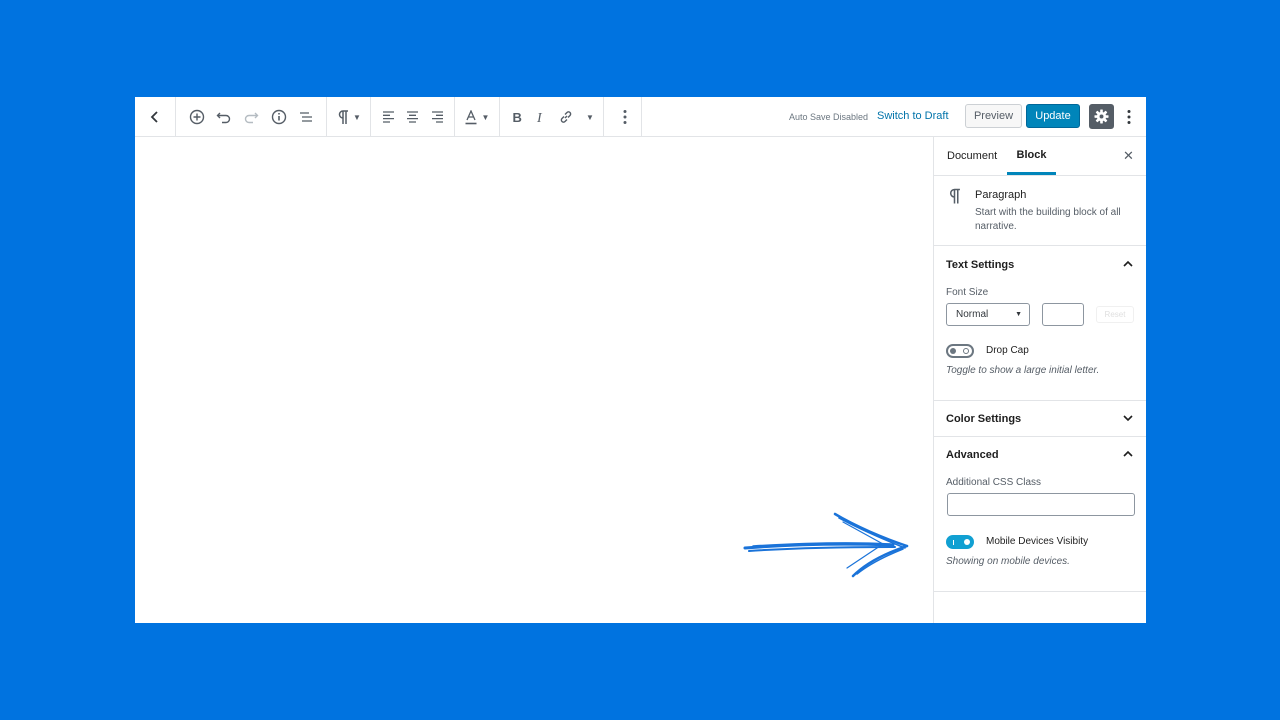 The image size is (1280, 720). Describe the element at coordinates (471, 116) in the screenshot. I see `text-color-icon` at that location.